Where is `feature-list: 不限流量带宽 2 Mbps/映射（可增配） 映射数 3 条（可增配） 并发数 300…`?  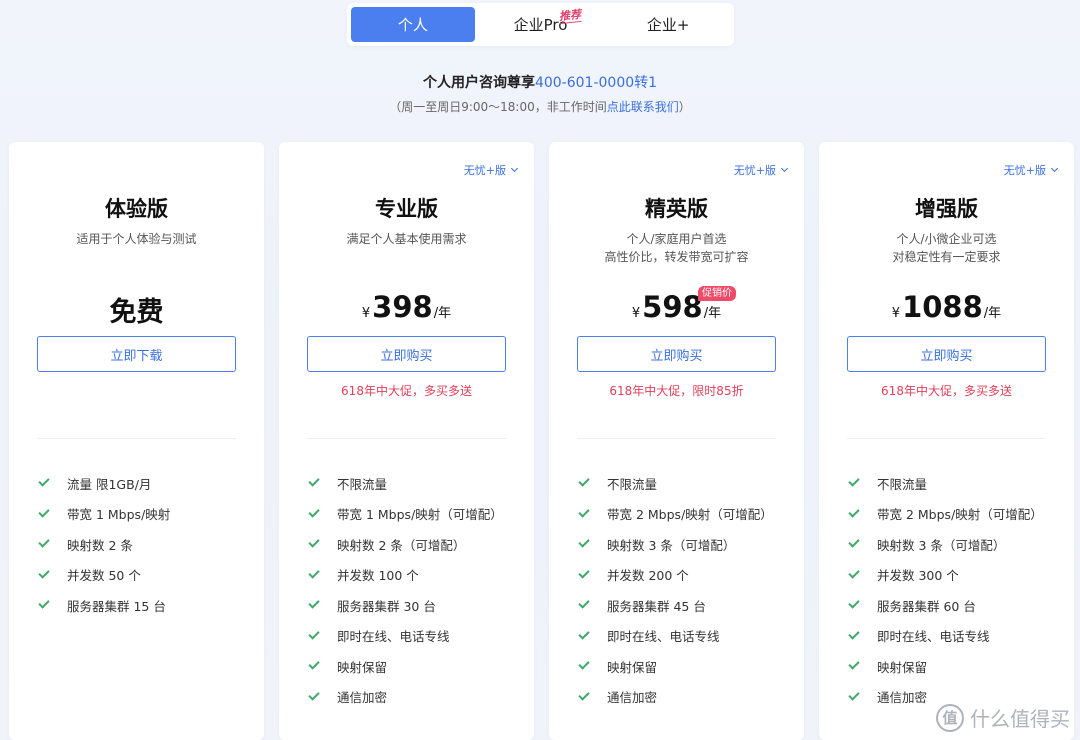
feature-list: 不限流量带宽 2 Mbps/映射（可增配） 映射数 3 条（可增配） 并发数 300… is located at coordinates (945, 590).